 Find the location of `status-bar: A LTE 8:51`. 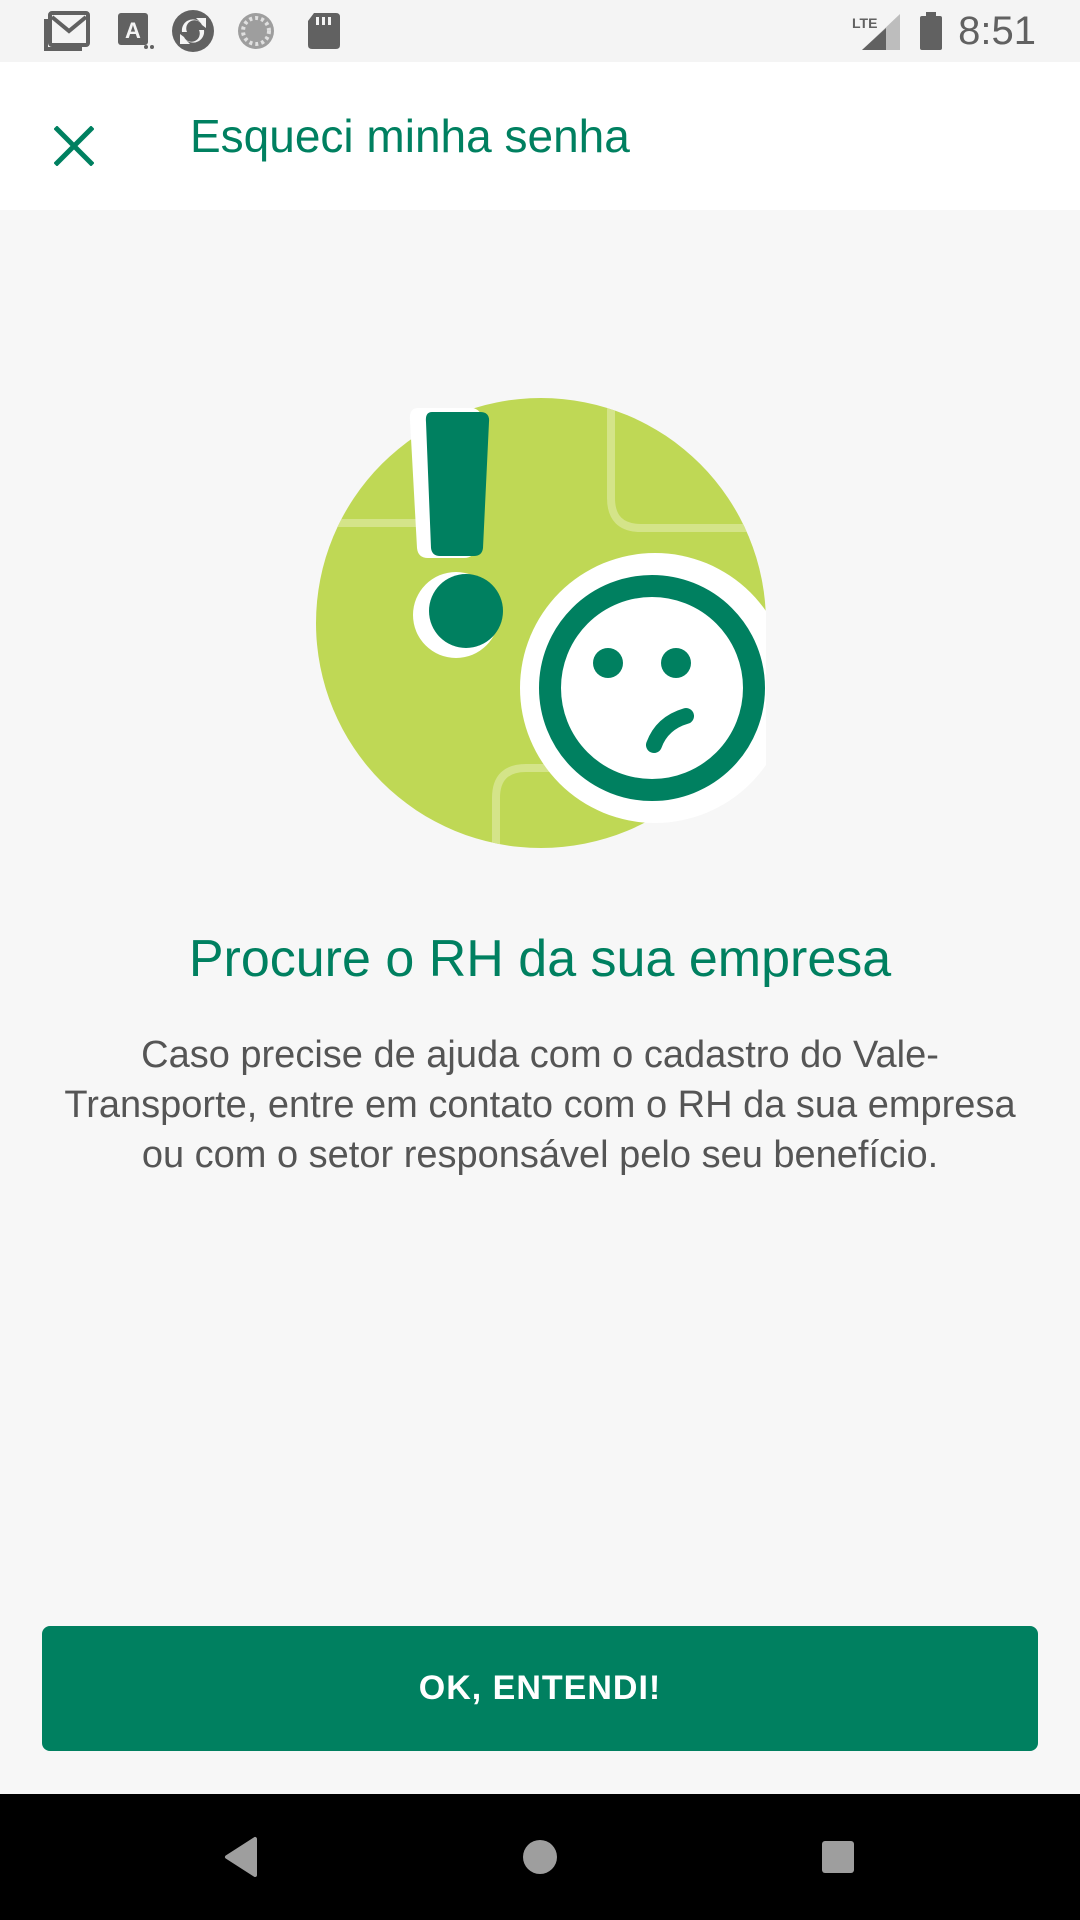

status-bar: A LTE 8:51 is located at coordinates (540, 31).